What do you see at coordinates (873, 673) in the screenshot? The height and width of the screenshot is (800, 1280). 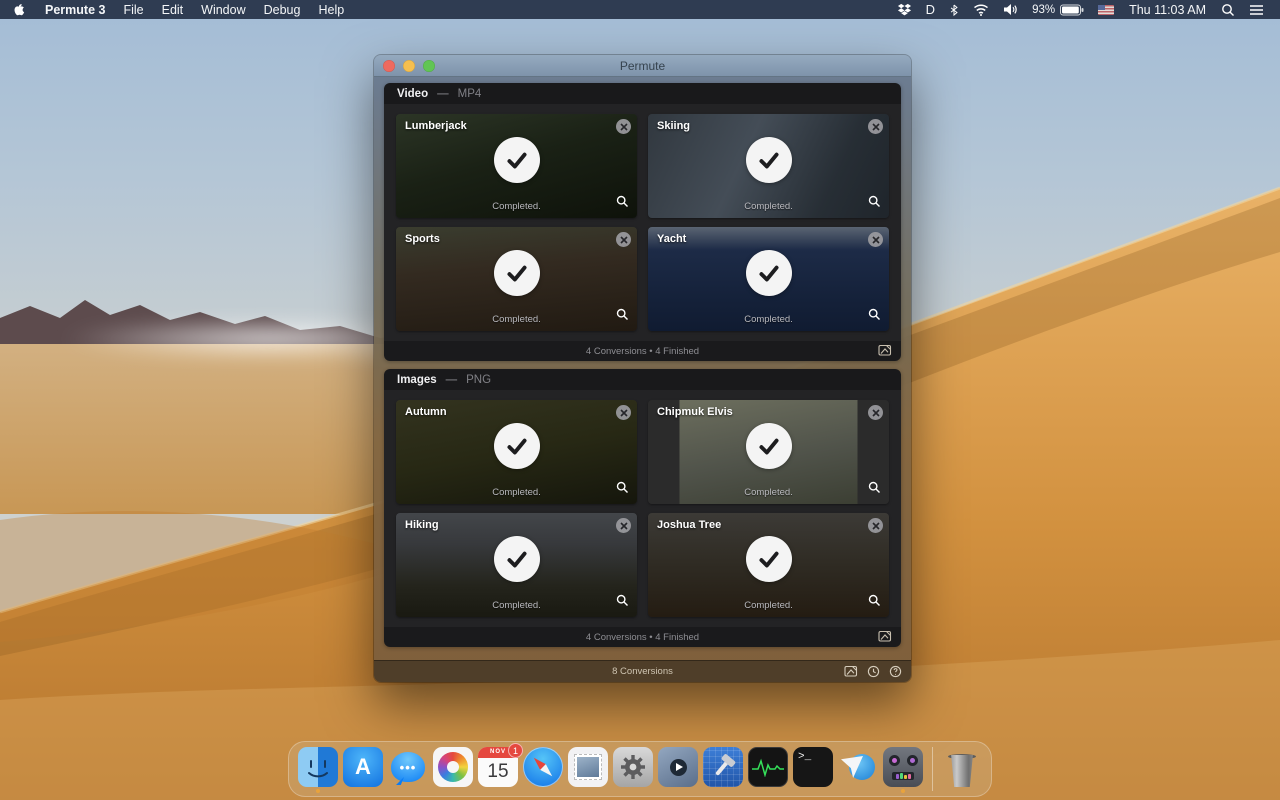 I see `history-icon` at bounding box center [873, 673].